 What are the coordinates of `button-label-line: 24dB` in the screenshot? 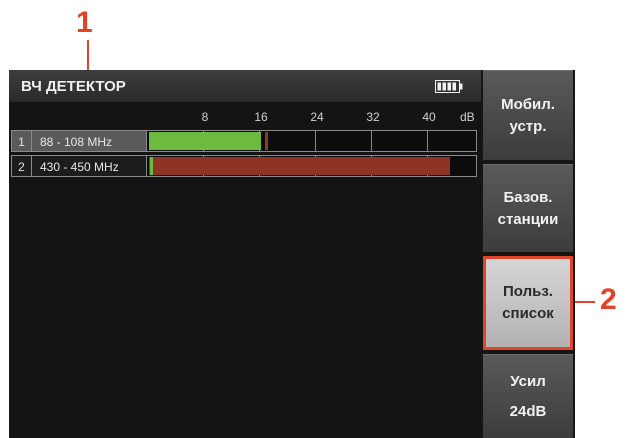 It's located at (528, 411).